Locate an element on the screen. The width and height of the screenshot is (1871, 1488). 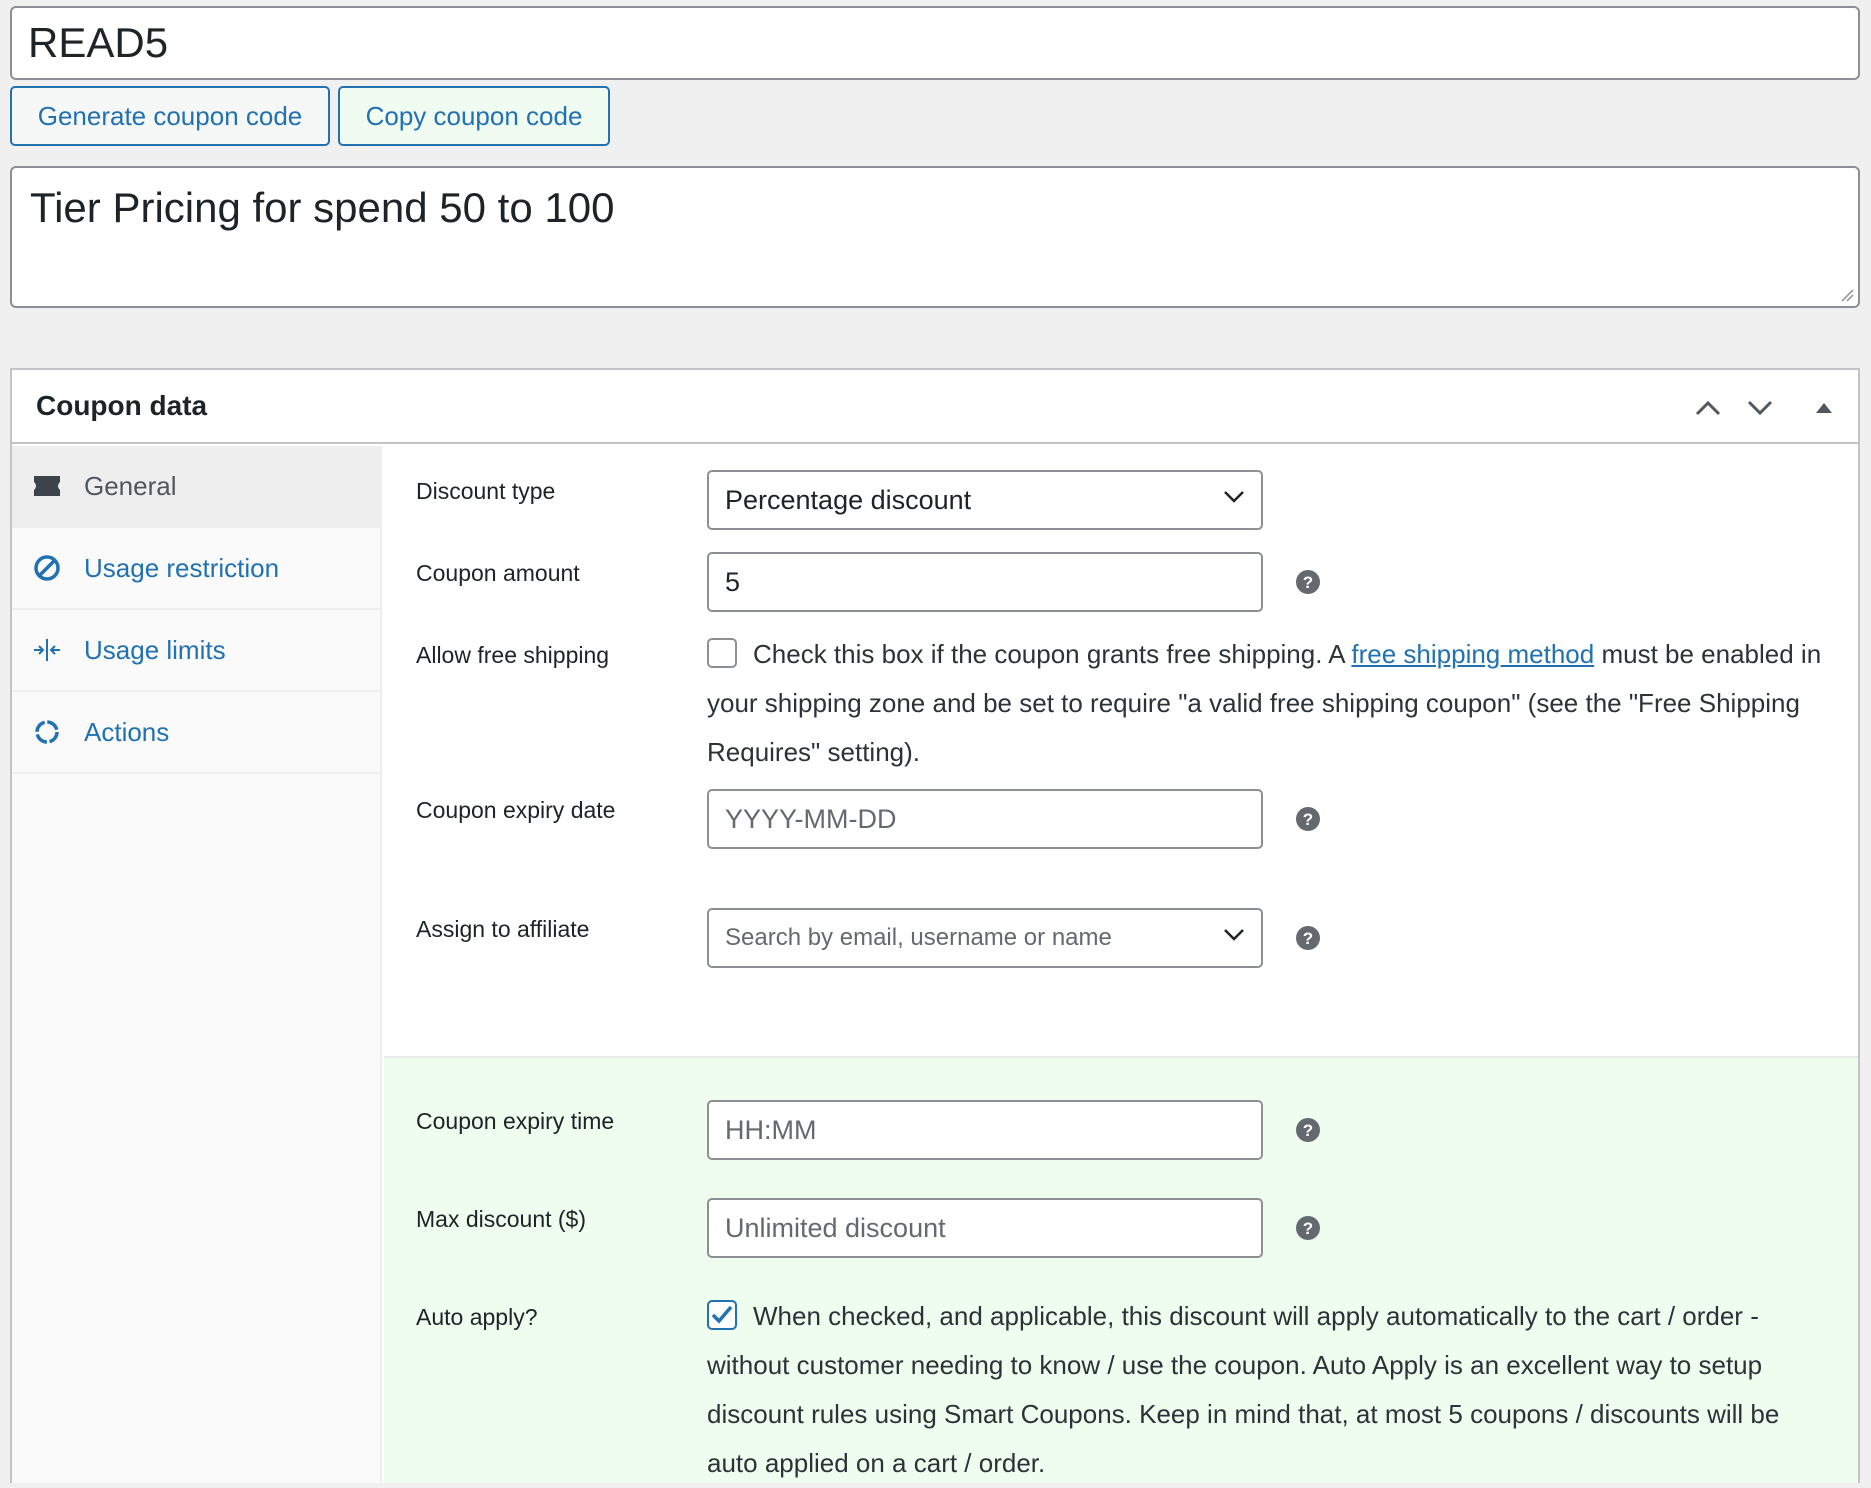
actions-icon is located at coordinates (47, 732).